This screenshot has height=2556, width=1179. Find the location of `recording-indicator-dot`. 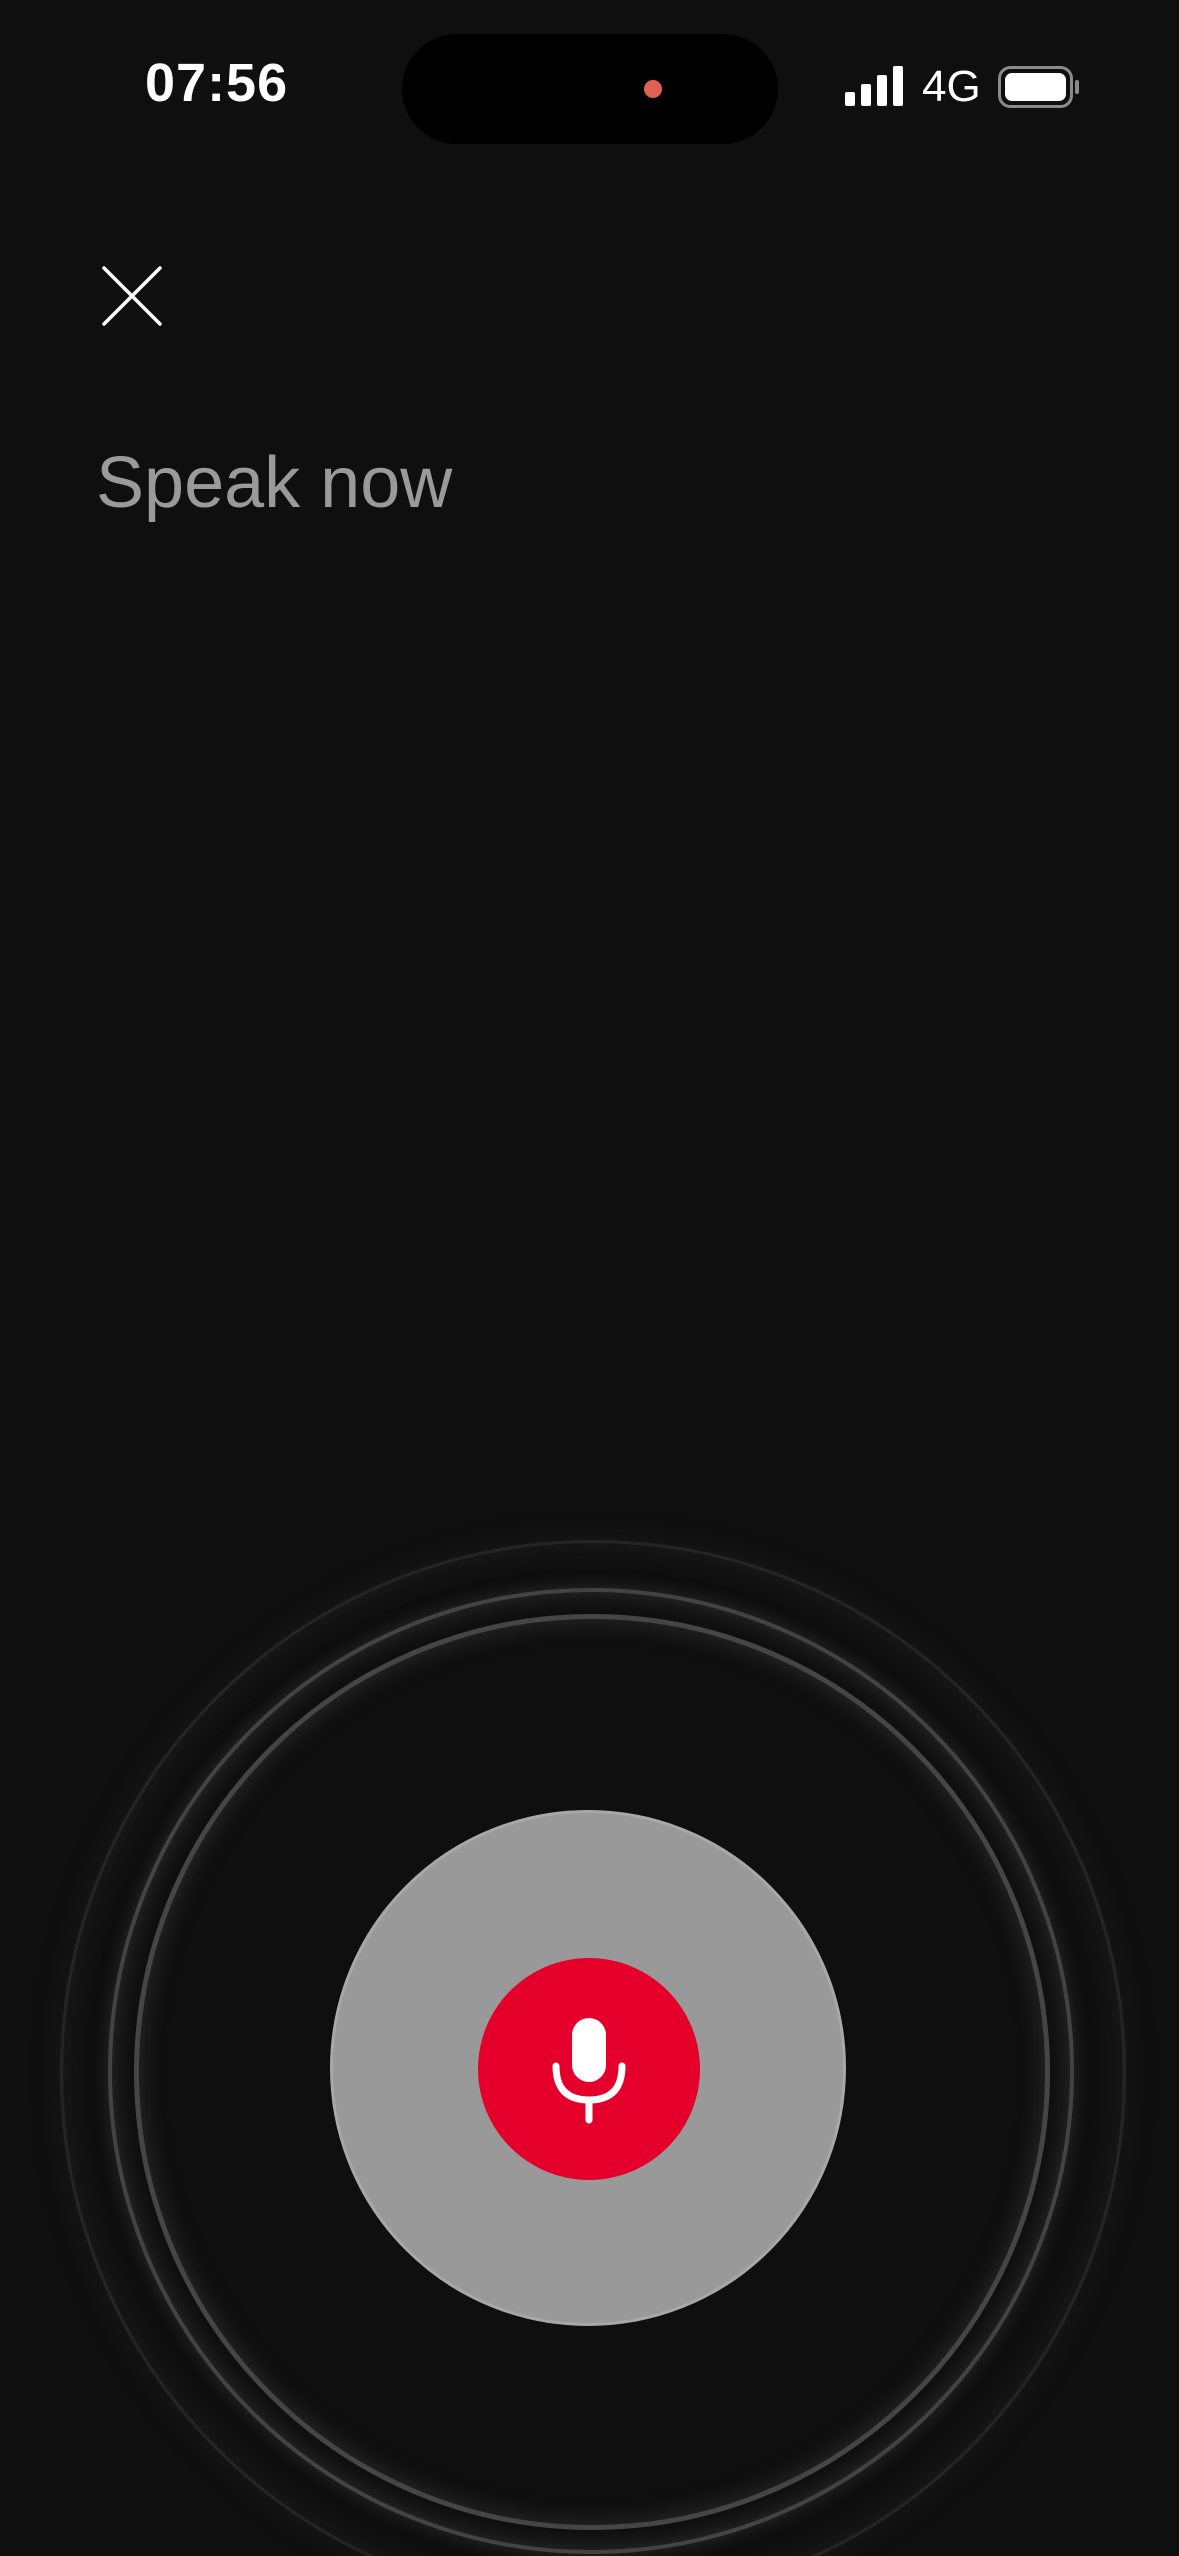

recording-indicator-dot is located at coordinates (653, 89).